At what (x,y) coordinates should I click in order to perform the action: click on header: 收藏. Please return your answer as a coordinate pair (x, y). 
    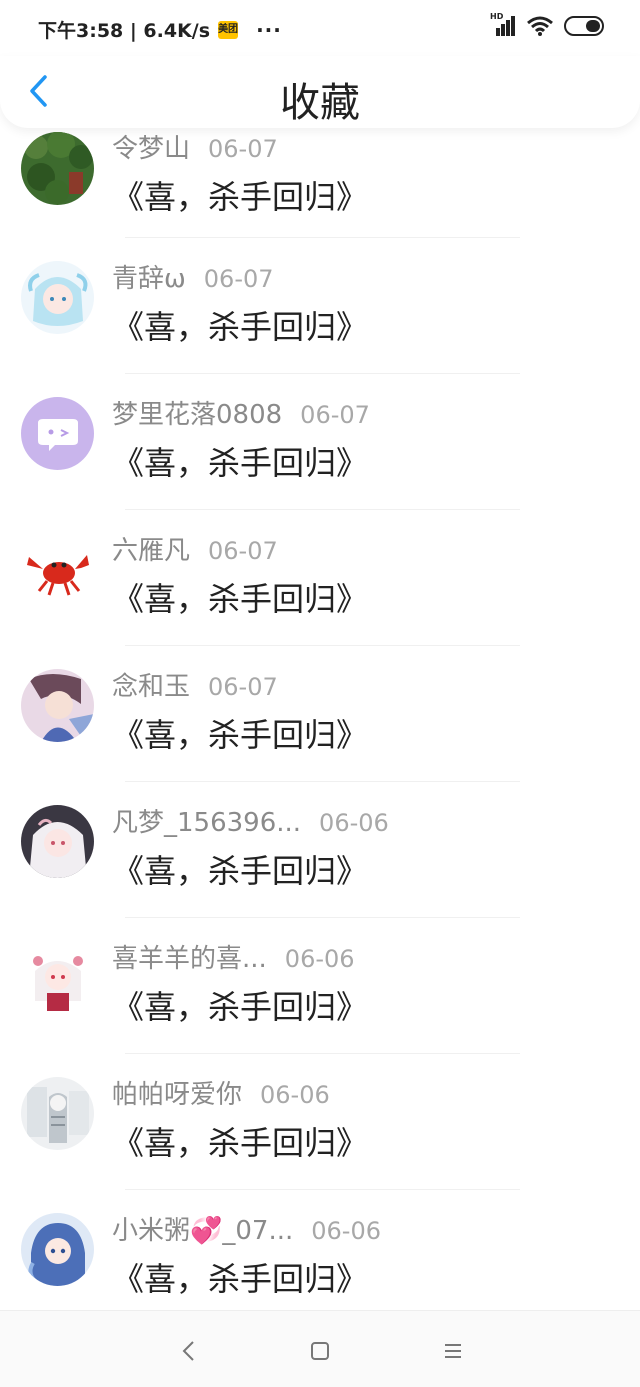
    Looking at the image, I should click on (320, 92).